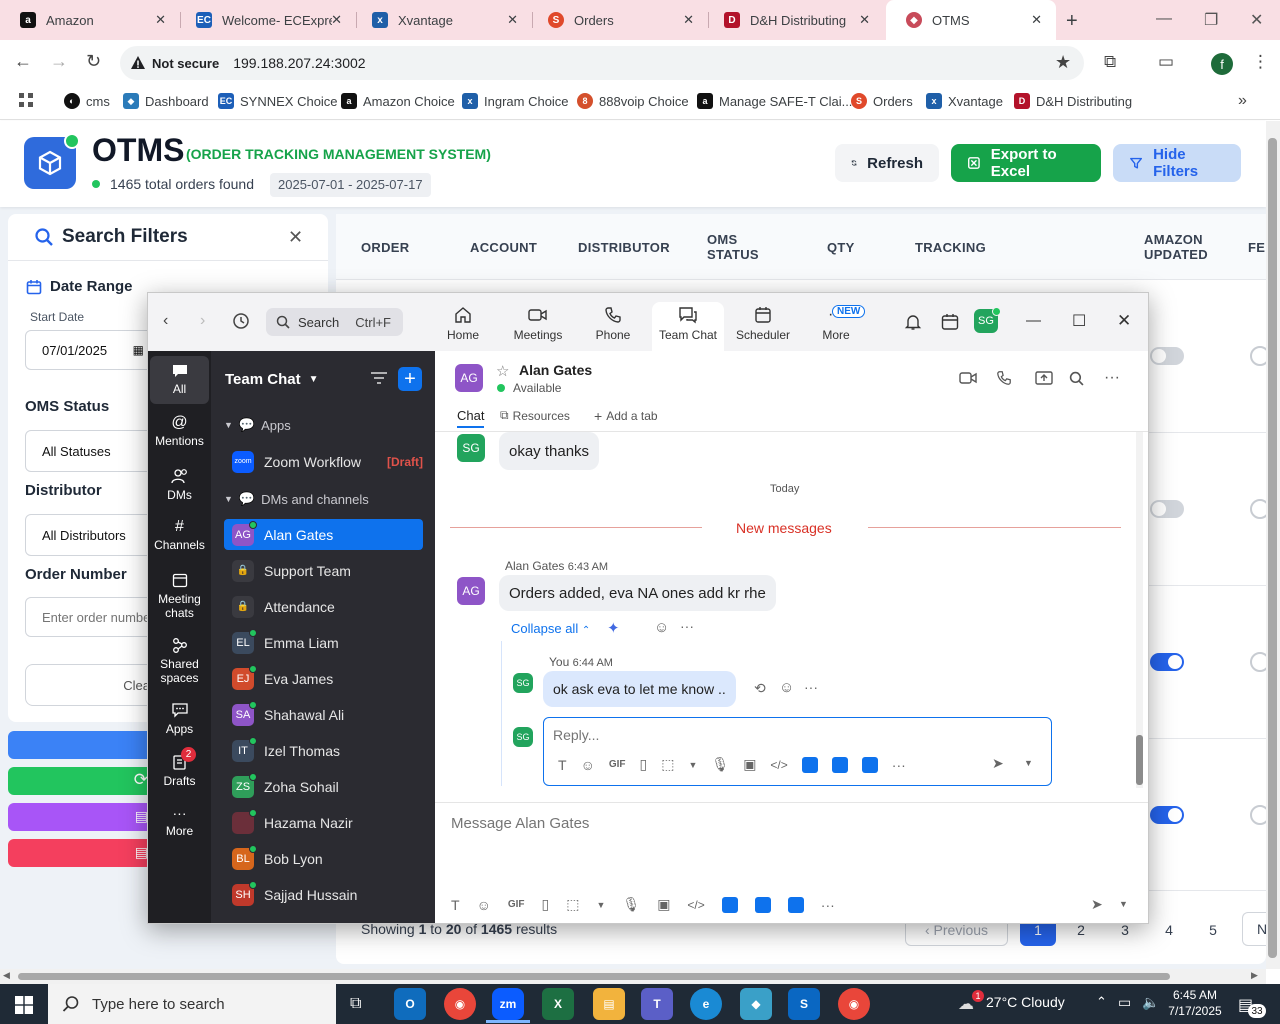 The image size is (1280, 1024). What do you see at coordinates (1211, 20) in the screenshot?
I see `restore-icon: ❐` at bounding box center [1211, 20].